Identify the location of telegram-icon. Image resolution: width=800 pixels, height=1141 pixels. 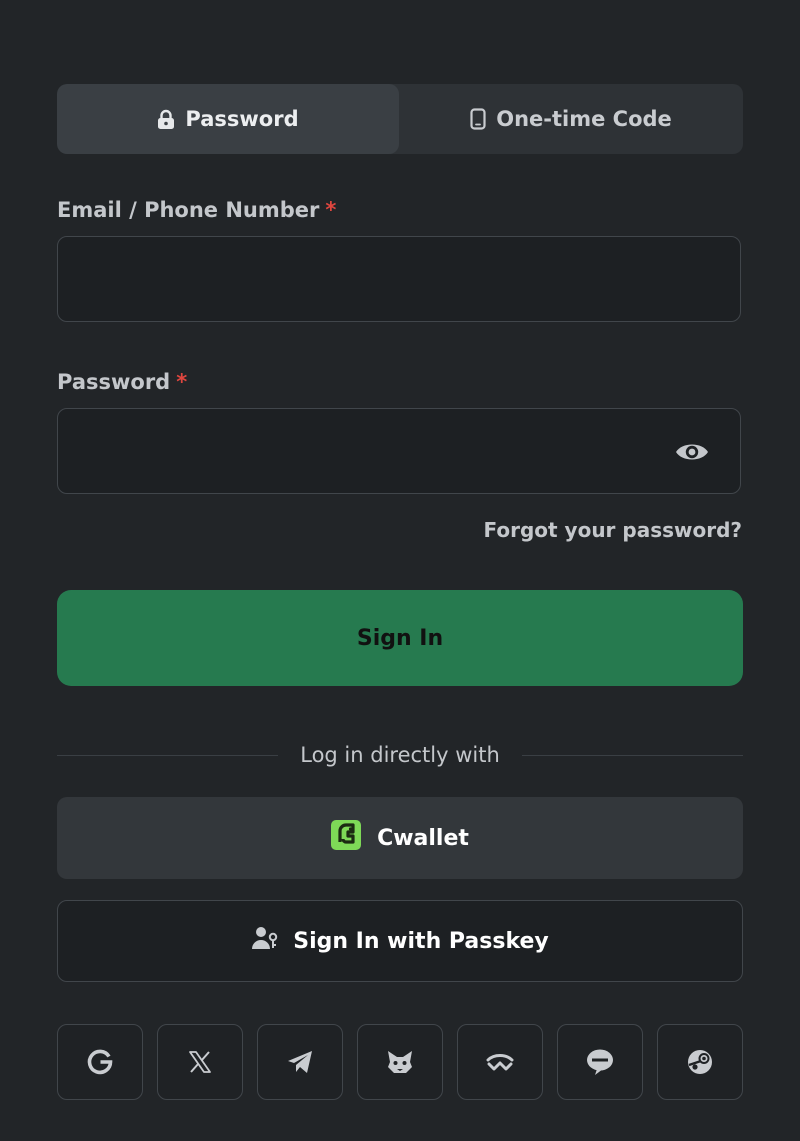
(300, 1062).